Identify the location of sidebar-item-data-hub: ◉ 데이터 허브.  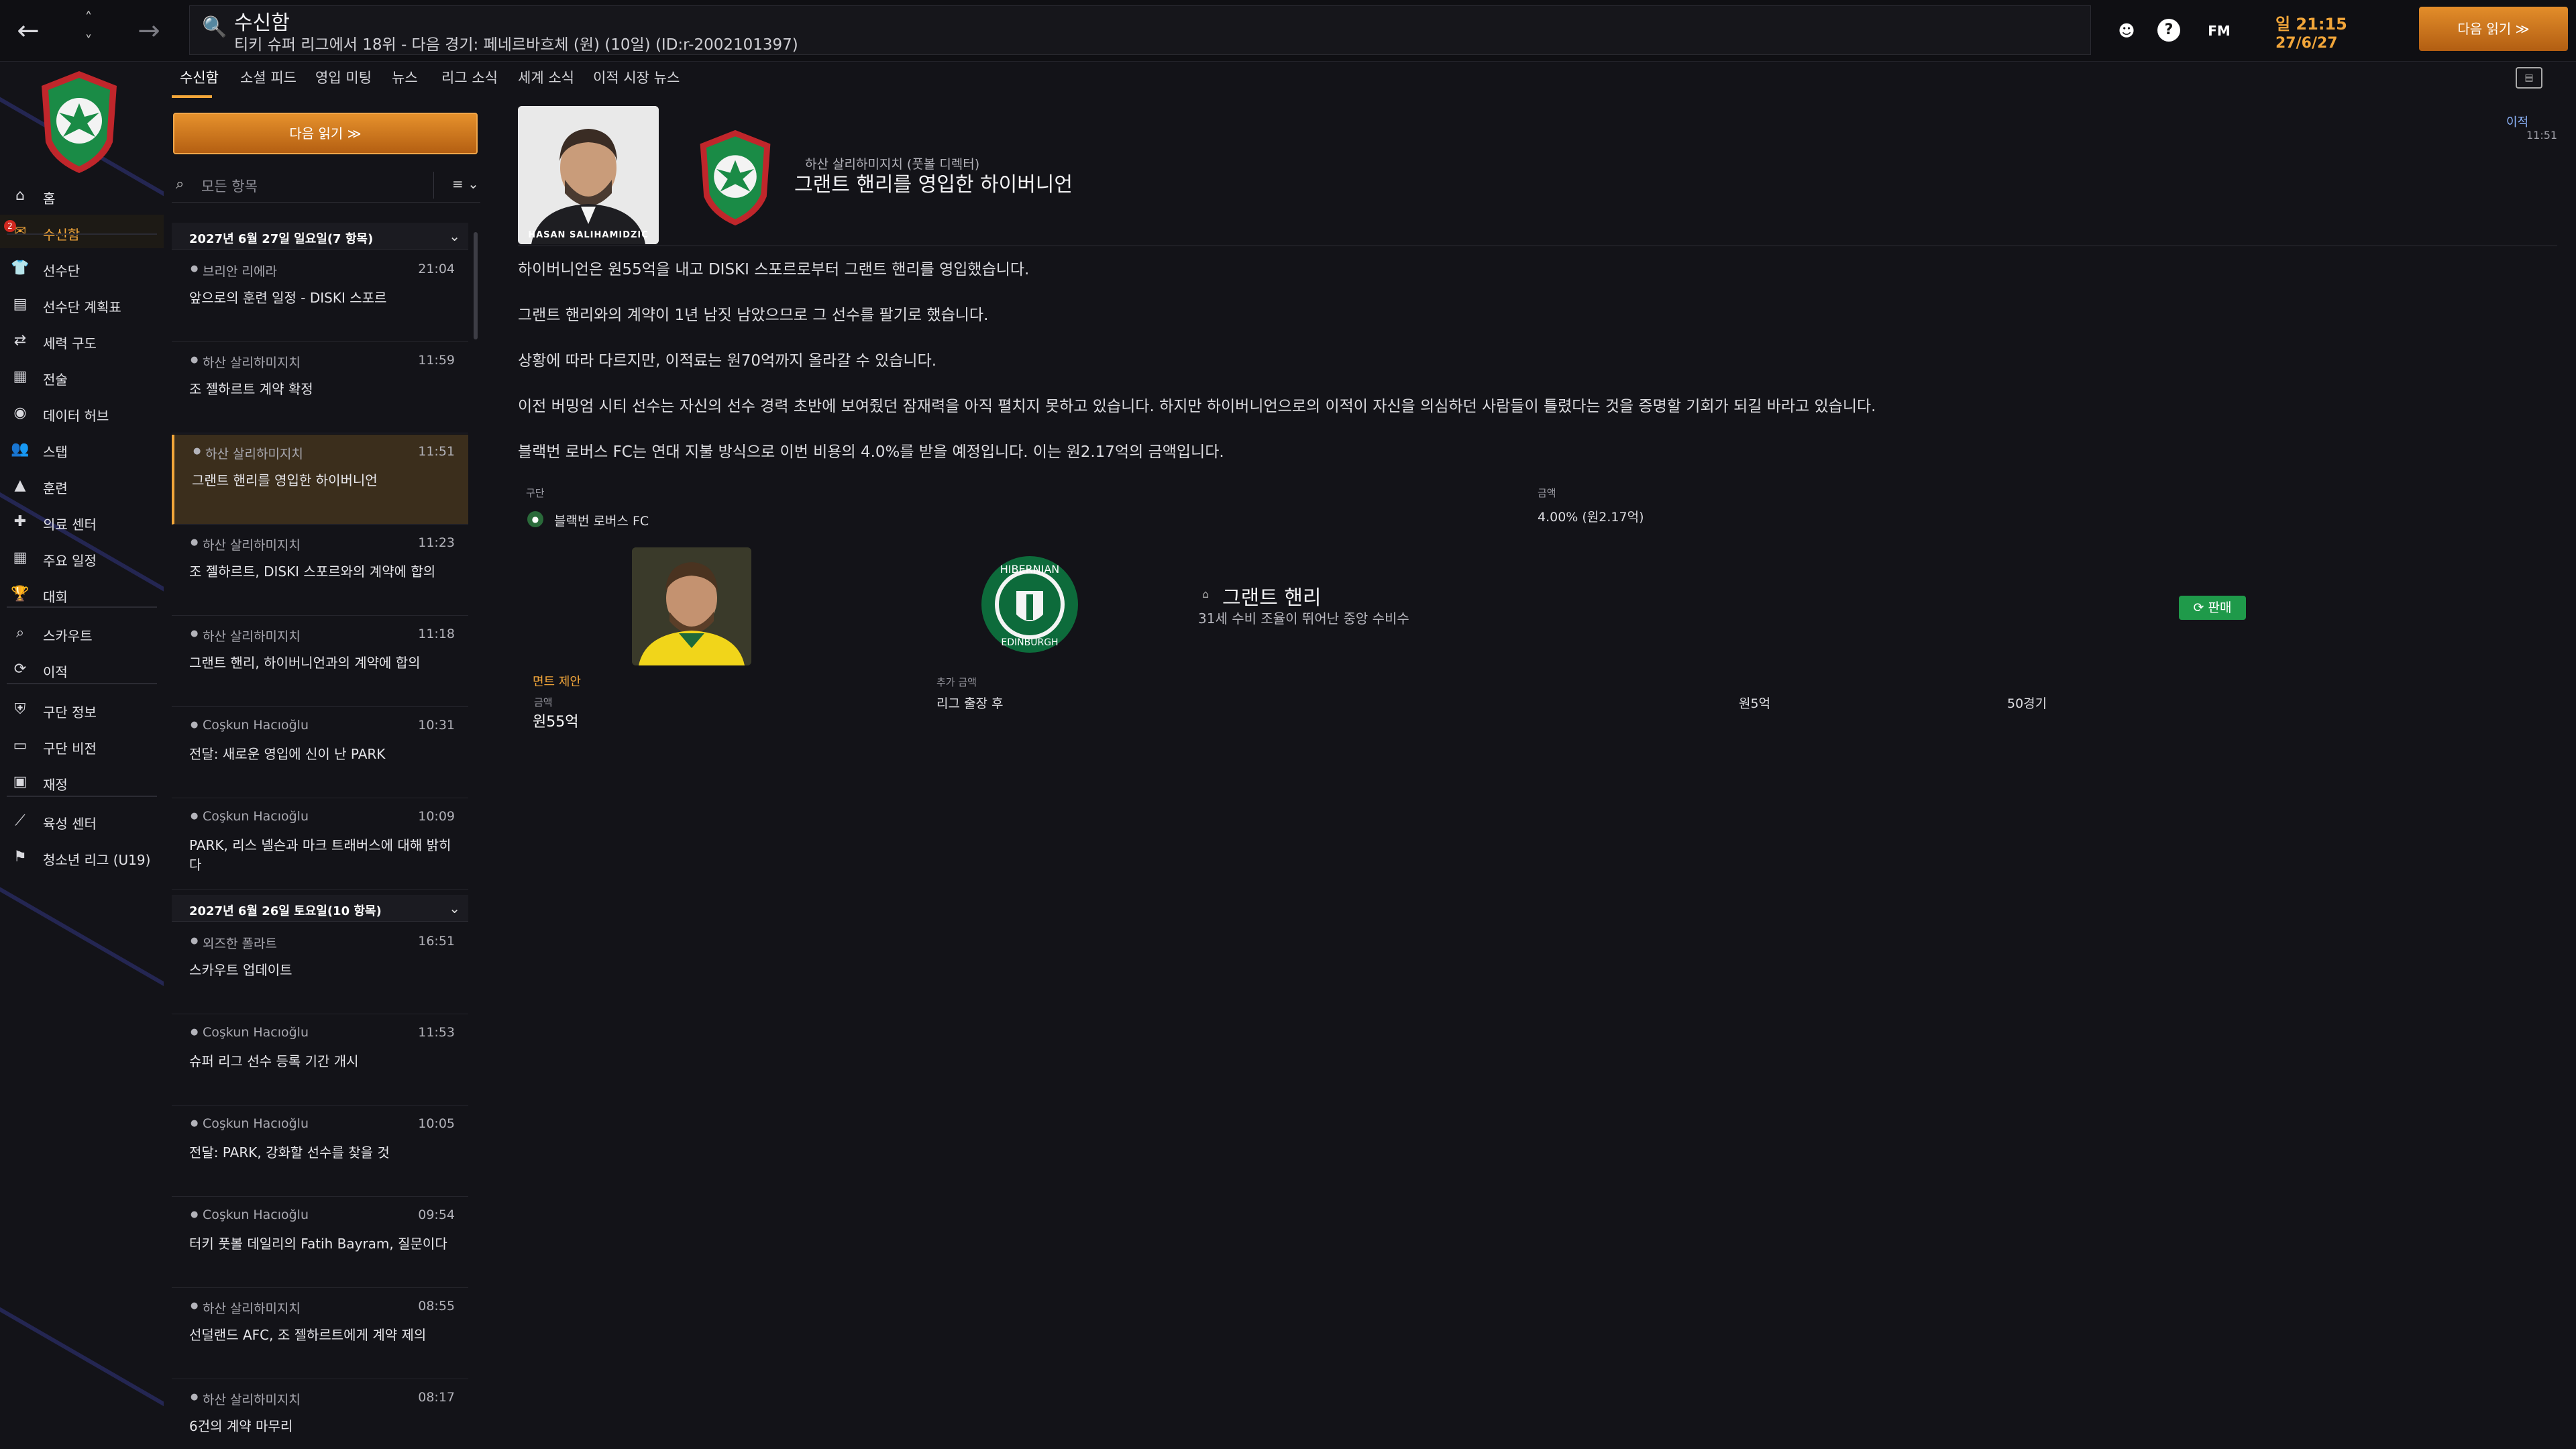
(82, 412).